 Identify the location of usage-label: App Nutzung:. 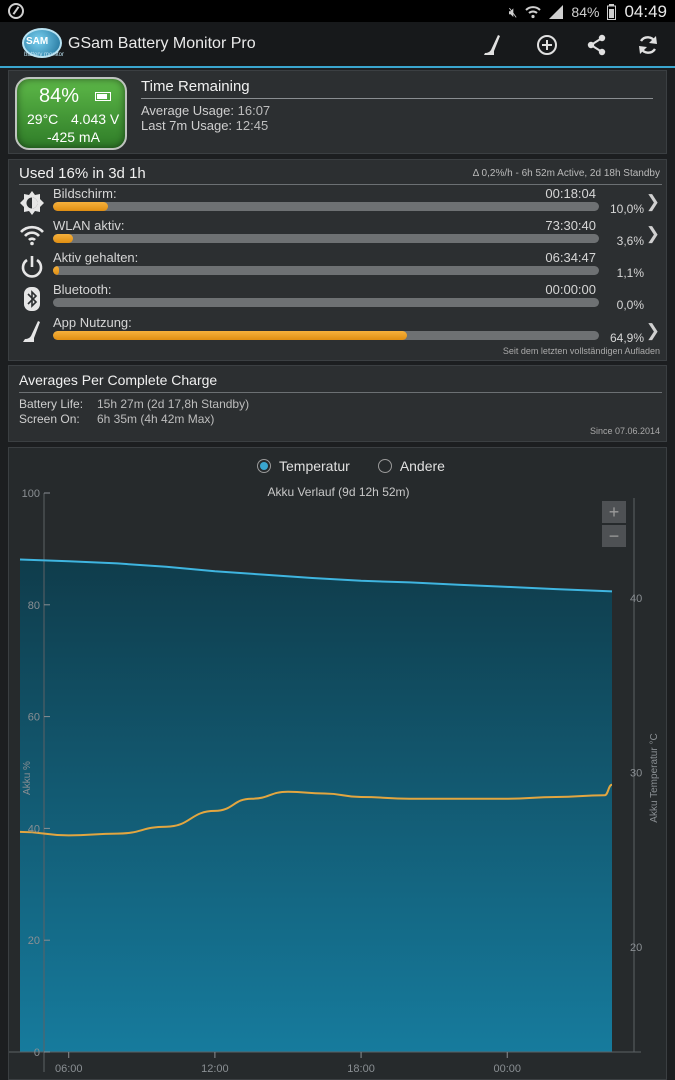
(92, 322).